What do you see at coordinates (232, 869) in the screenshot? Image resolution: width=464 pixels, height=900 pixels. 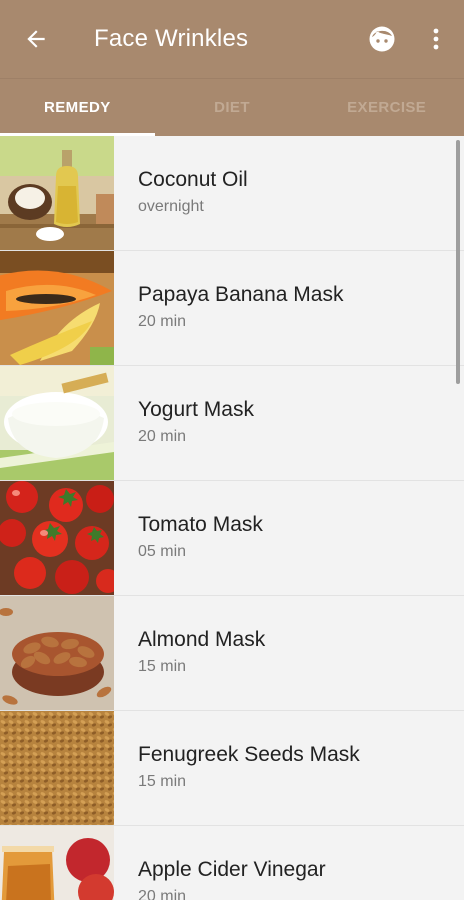 I see `remedy-title: Apple Cider Vinegar` at bounding box center [232, 869].